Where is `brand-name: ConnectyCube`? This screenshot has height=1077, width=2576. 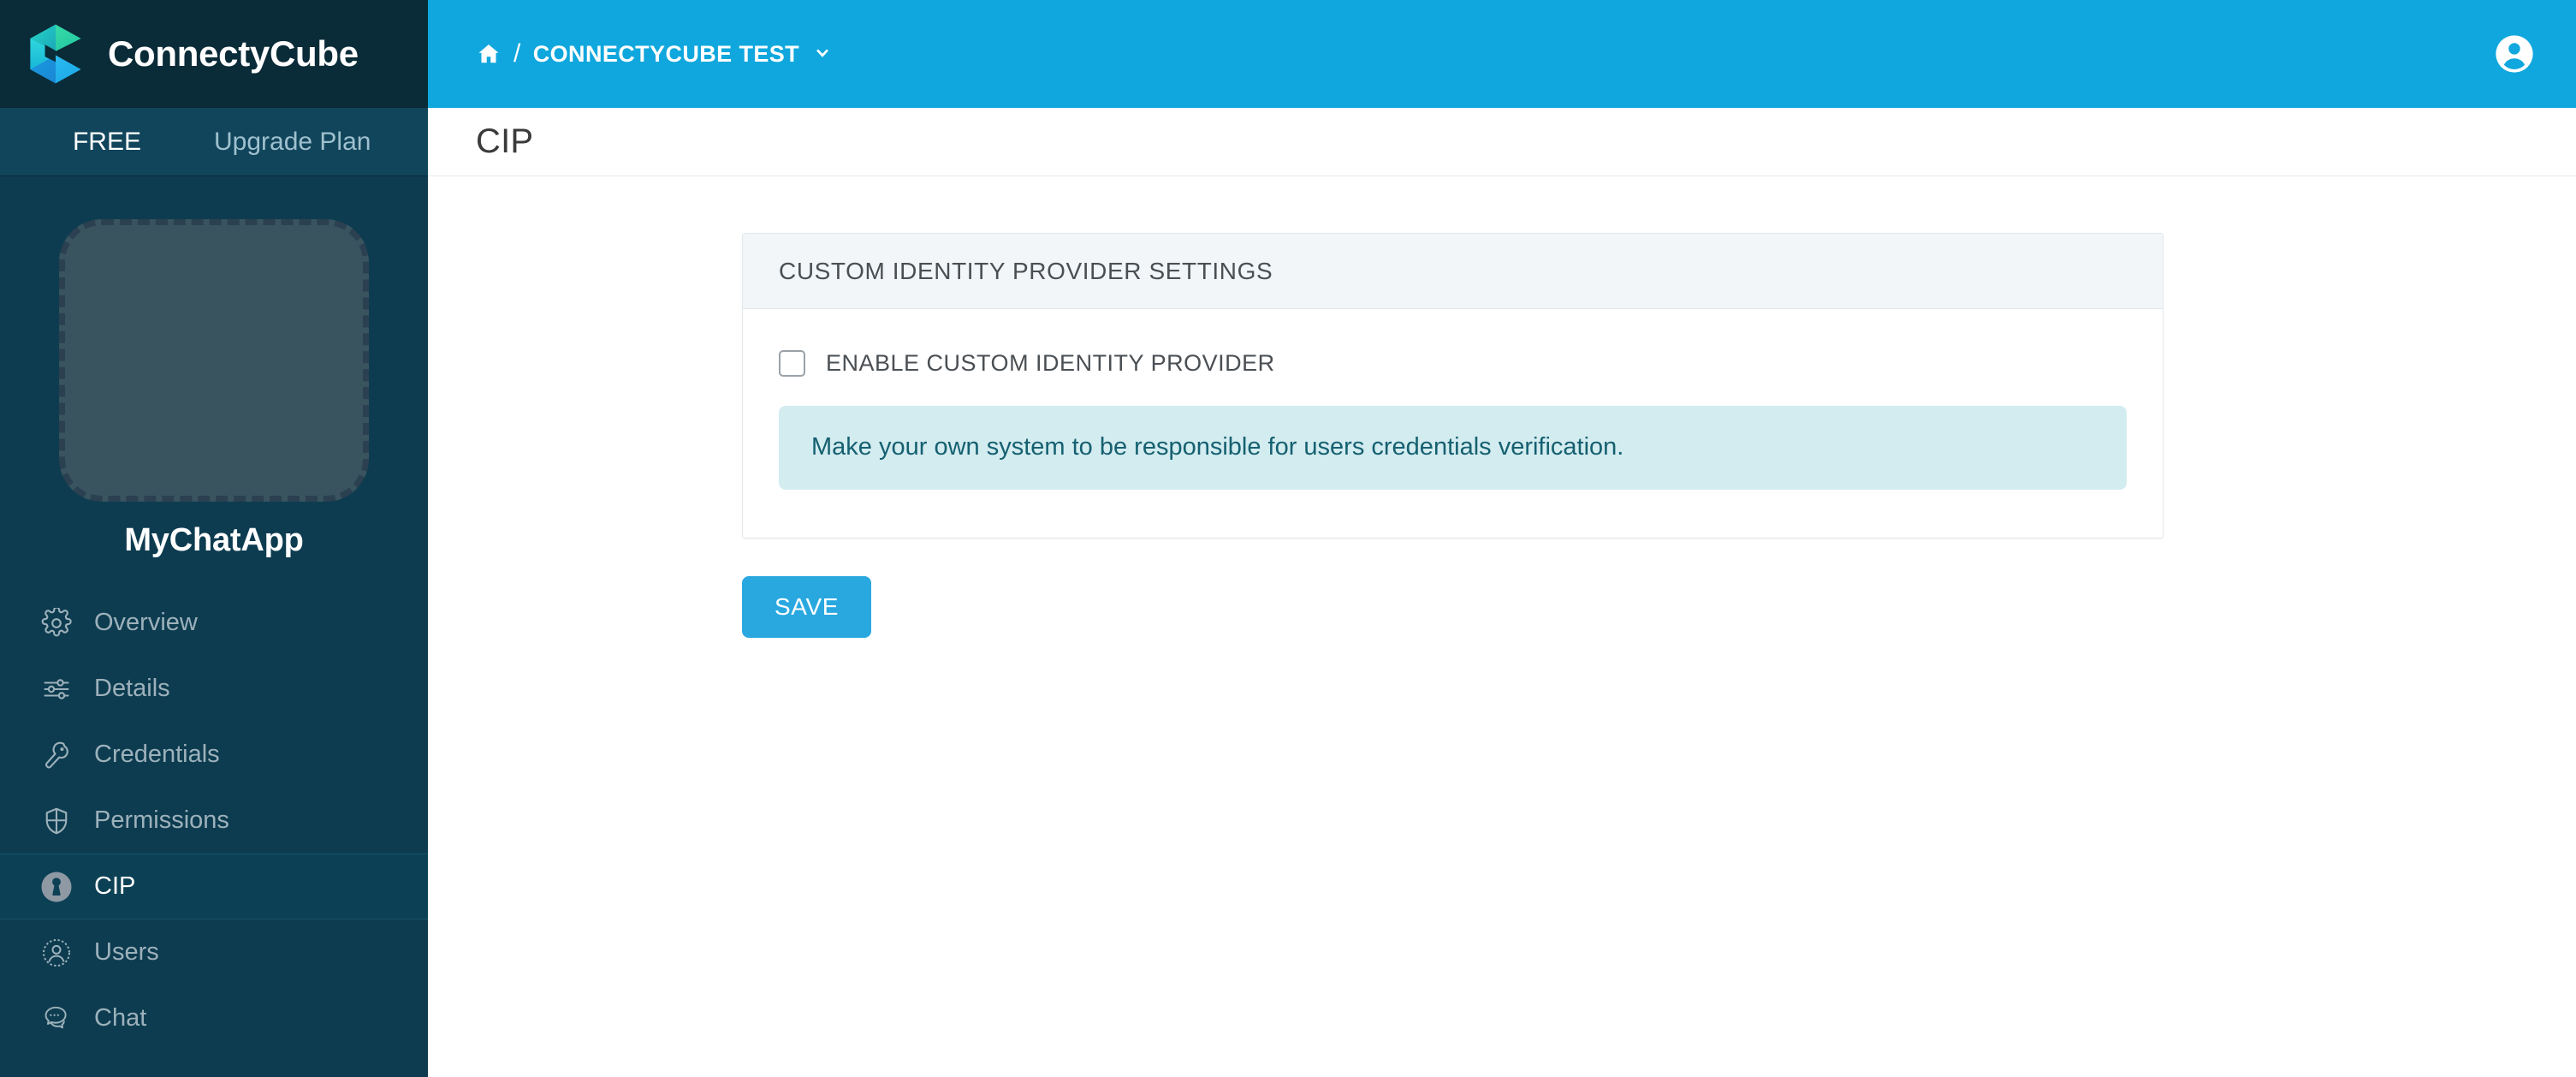 brand-name: ConnectyCube is located at coordinates (233, 53).